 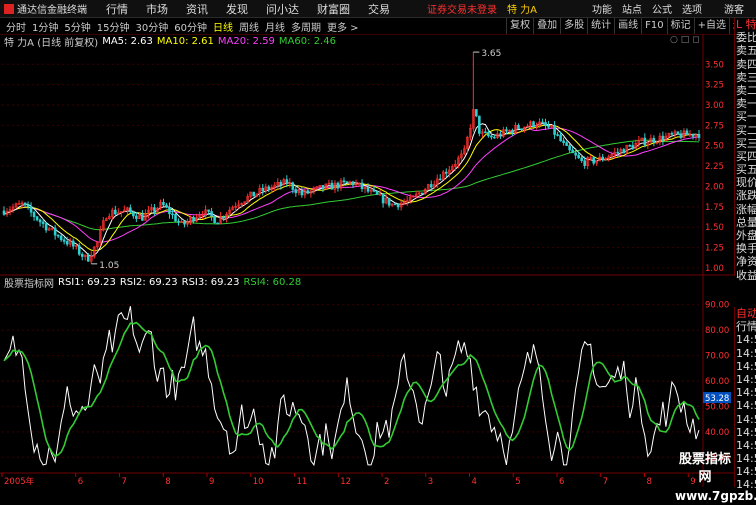 What do you see at coordinates (746, 130) in the screenshot?
I see `side_top-item: 买二` at bounding box center [746, 130].